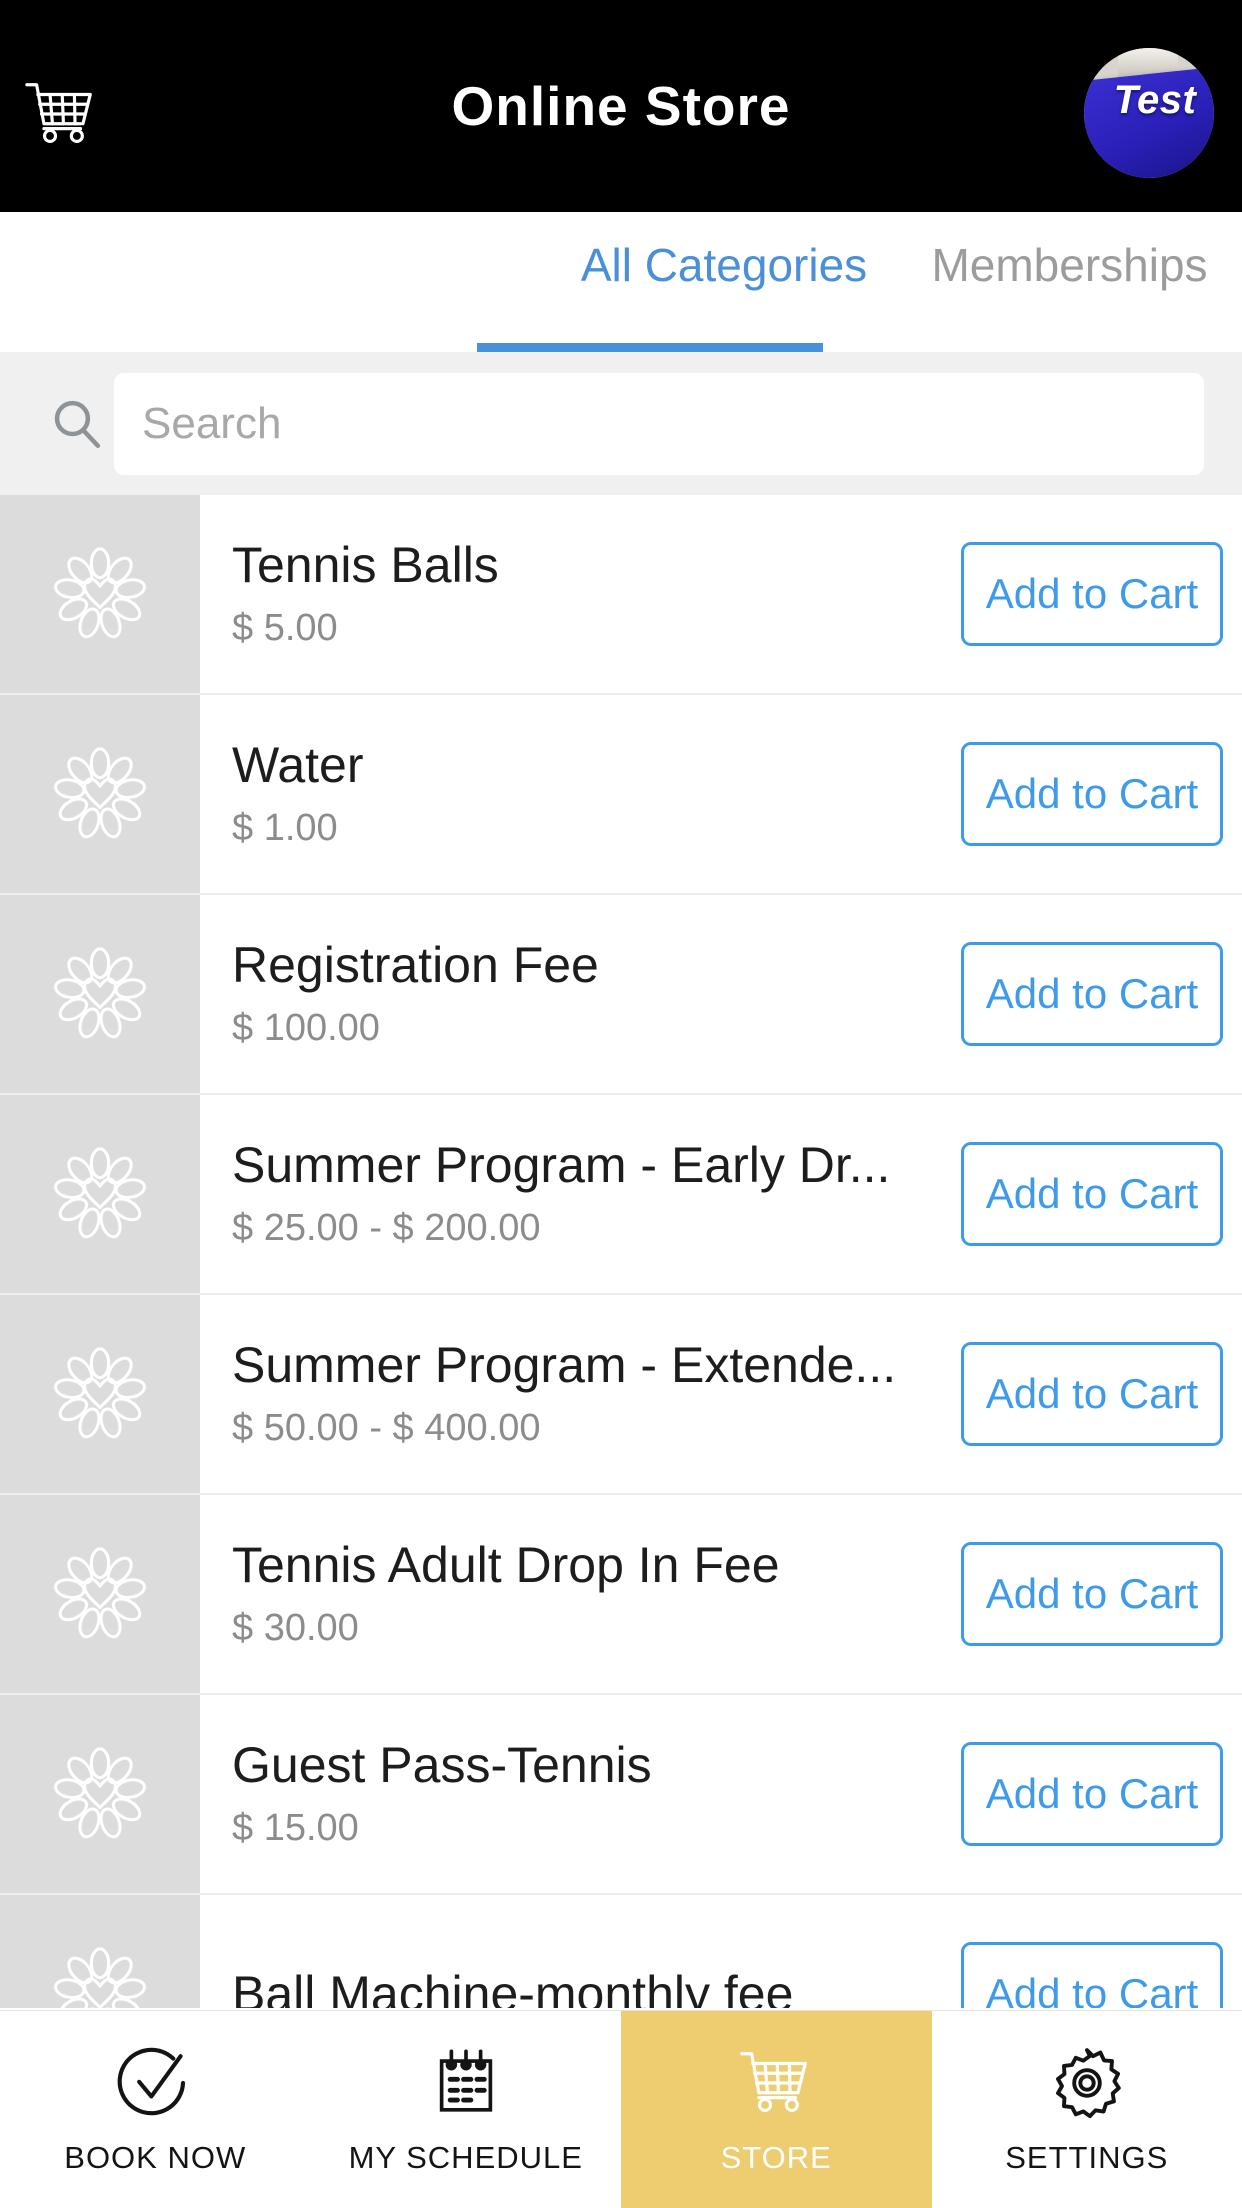  What do you see at coordinates (386, 1228) in the screenshot?
I see `product-price: $ 25.00 - $ 200.00` at bounding box center [386, 1228].